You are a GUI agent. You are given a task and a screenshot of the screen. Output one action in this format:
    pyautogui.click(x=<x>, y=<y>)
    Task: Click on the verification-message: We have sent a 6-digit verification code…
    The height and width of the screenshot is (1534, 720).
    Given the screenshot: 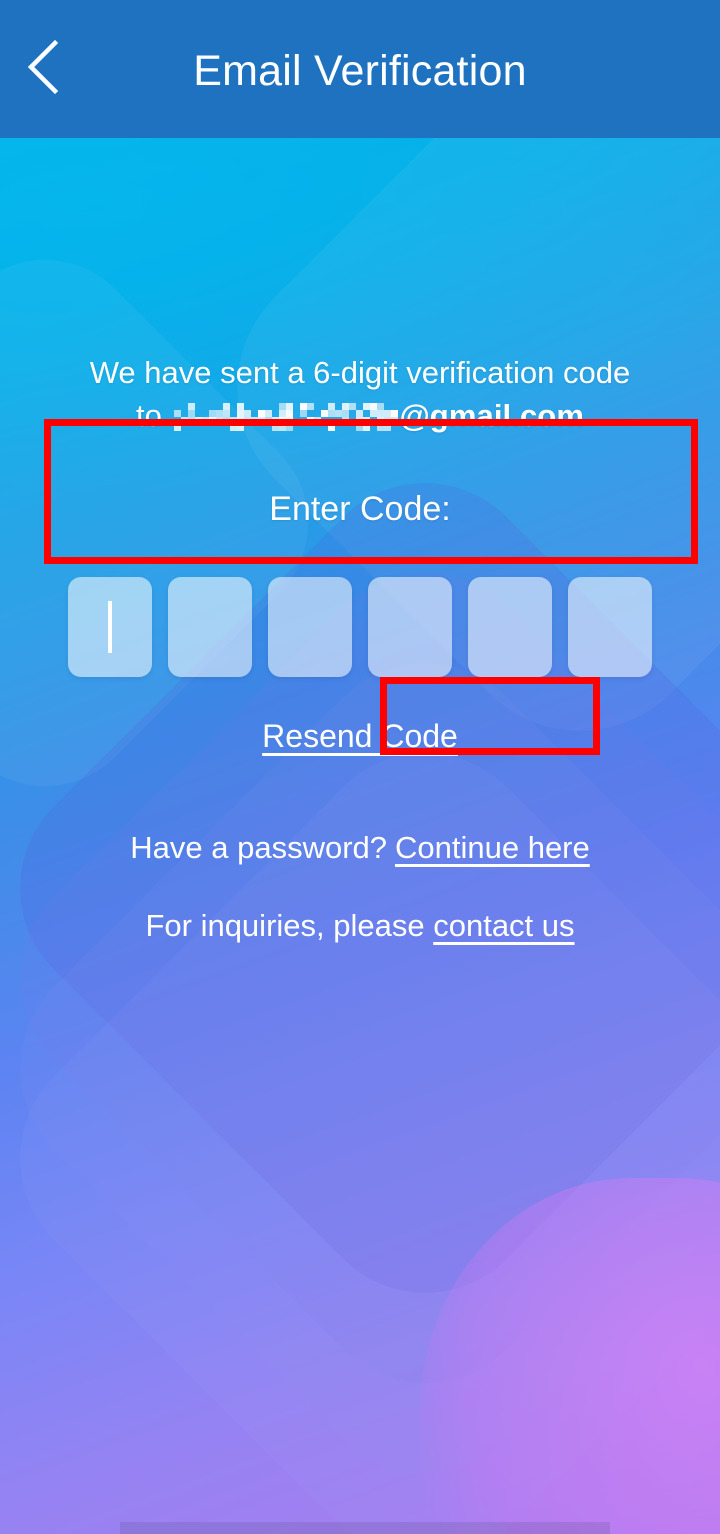 What is the action you would take?
    pyautogui.click(x=360, y=394)
    